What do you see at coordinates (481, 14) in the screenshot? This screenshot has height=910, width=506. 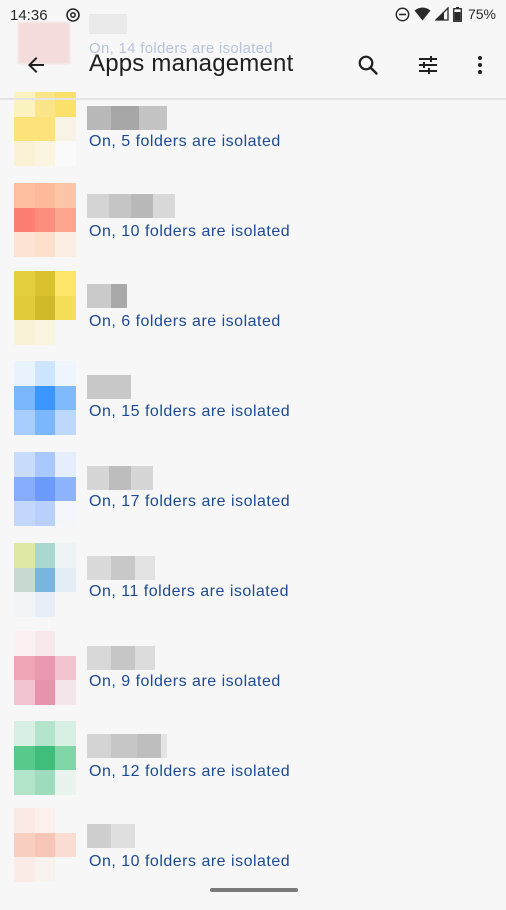 I see `battery-percent: 75%` at bounding box center [481, 14].